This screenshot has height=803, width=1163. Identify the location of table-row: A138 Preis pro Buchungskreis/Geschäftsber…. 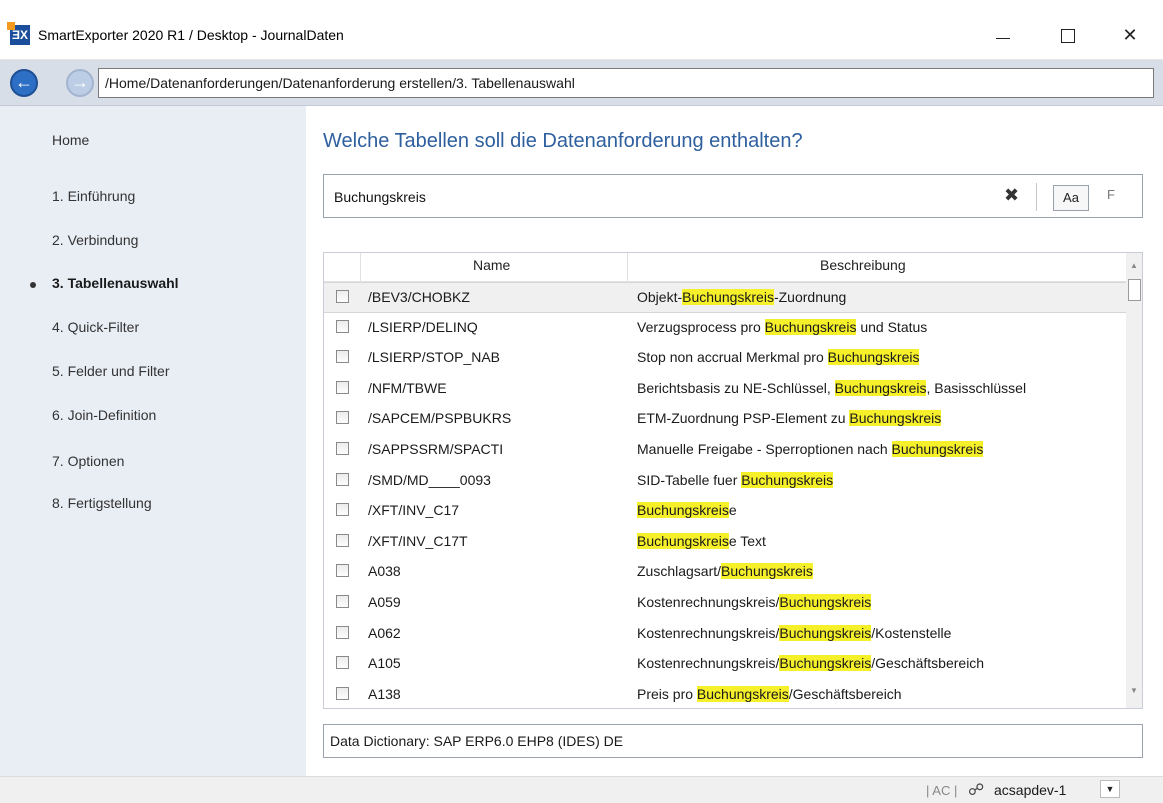
(725, 694).